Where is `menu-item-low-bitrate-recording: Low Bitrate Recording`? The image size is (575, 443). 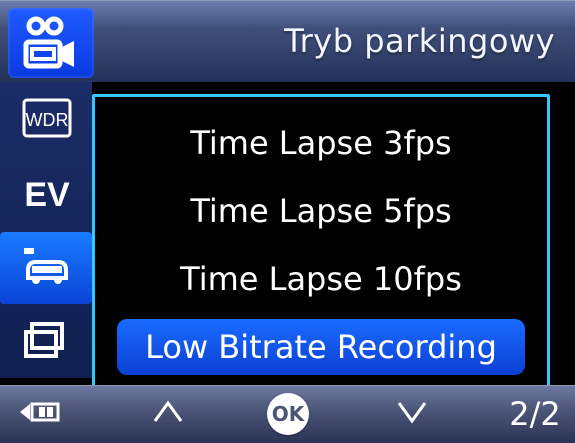 menu-item-low-bitrate-recording: Low Bitrate Recording is located at coordinates (321, 347).